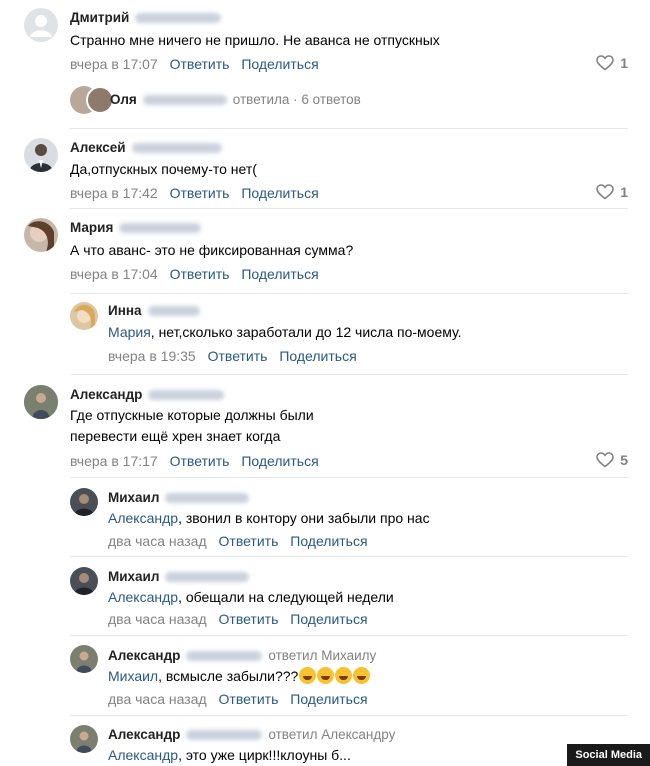 The width and height of the screenshot is (650, 766). What do you see at coordinates (146, 147) in the screenshot?
I see `author-name: Алексей` at bounding box center [146, 147].